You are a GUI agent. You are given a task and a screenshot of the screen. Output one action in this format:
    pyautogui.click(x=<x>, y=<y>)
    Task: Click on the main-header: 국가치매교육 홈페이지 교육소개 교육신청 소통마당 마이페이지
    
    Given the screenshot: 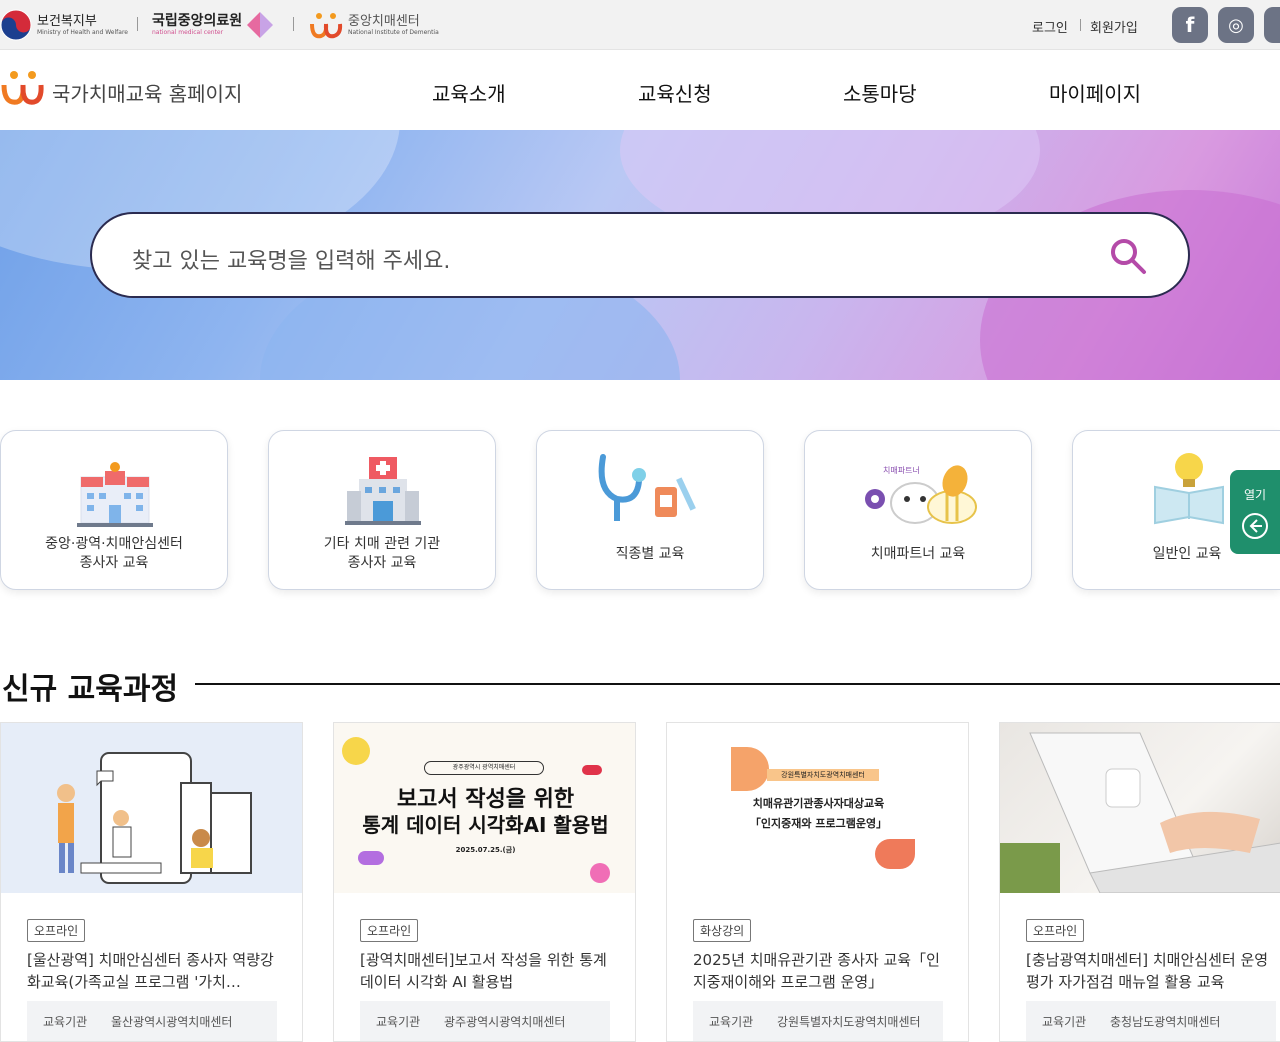 What is the action you would take?
    pyautogui.click(x=640, y=90)
    